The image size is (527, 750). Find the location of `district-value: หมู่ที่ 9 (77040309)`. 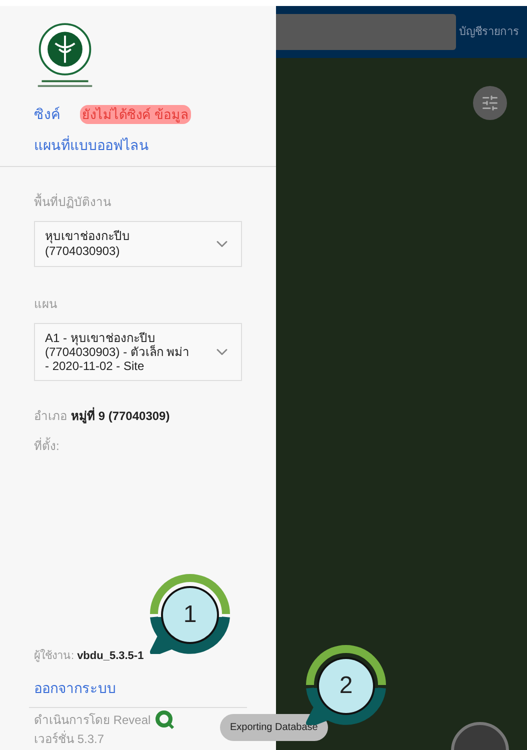

district-value: หมู่ที่ 9 (77040309) is located at coordinates (120, 416).